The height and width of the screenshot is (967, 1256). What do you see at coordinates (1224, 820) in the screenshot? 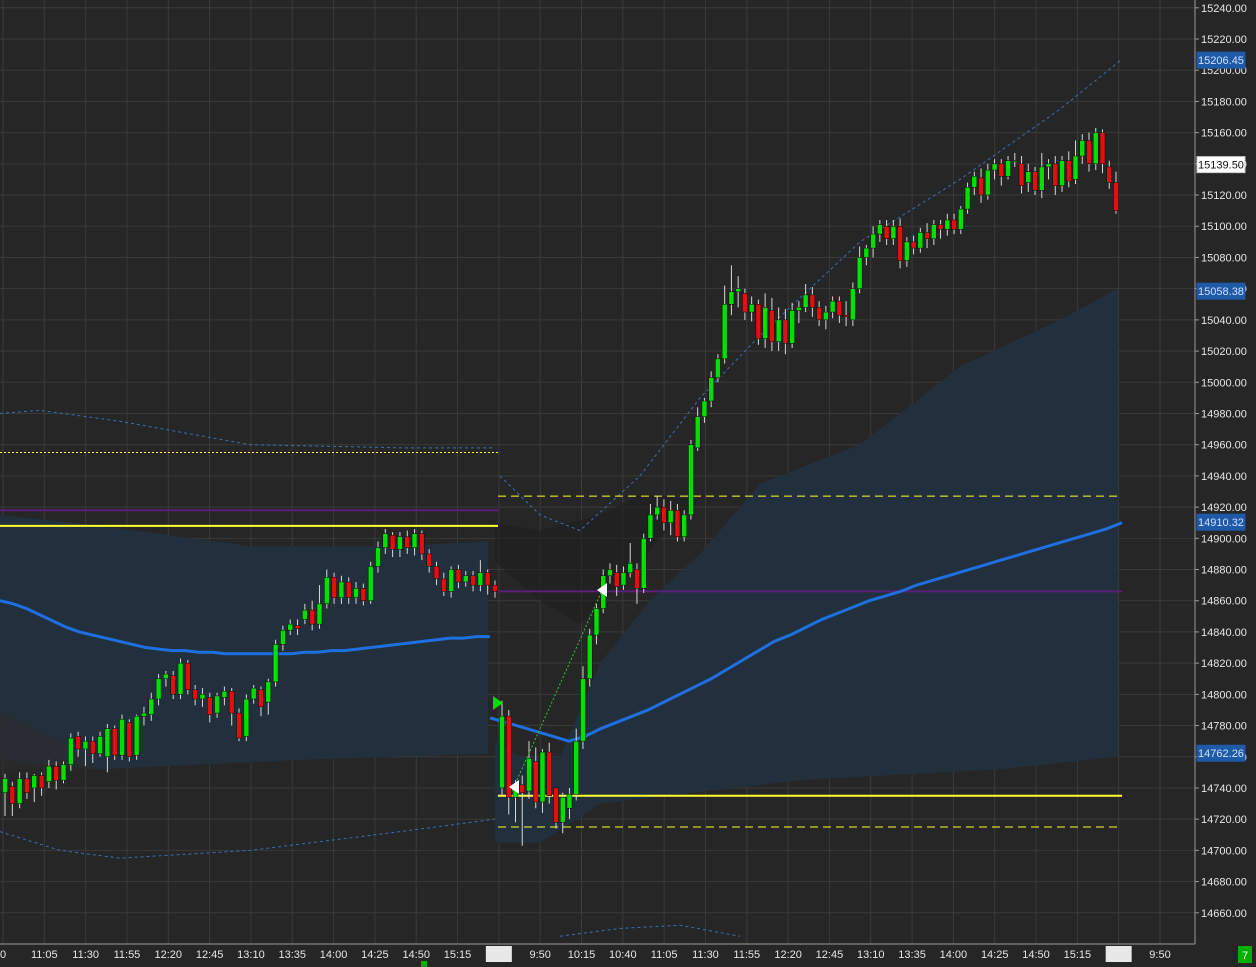
I see `y-tick-label: 14720.00` at bounding box center [1224, 820].